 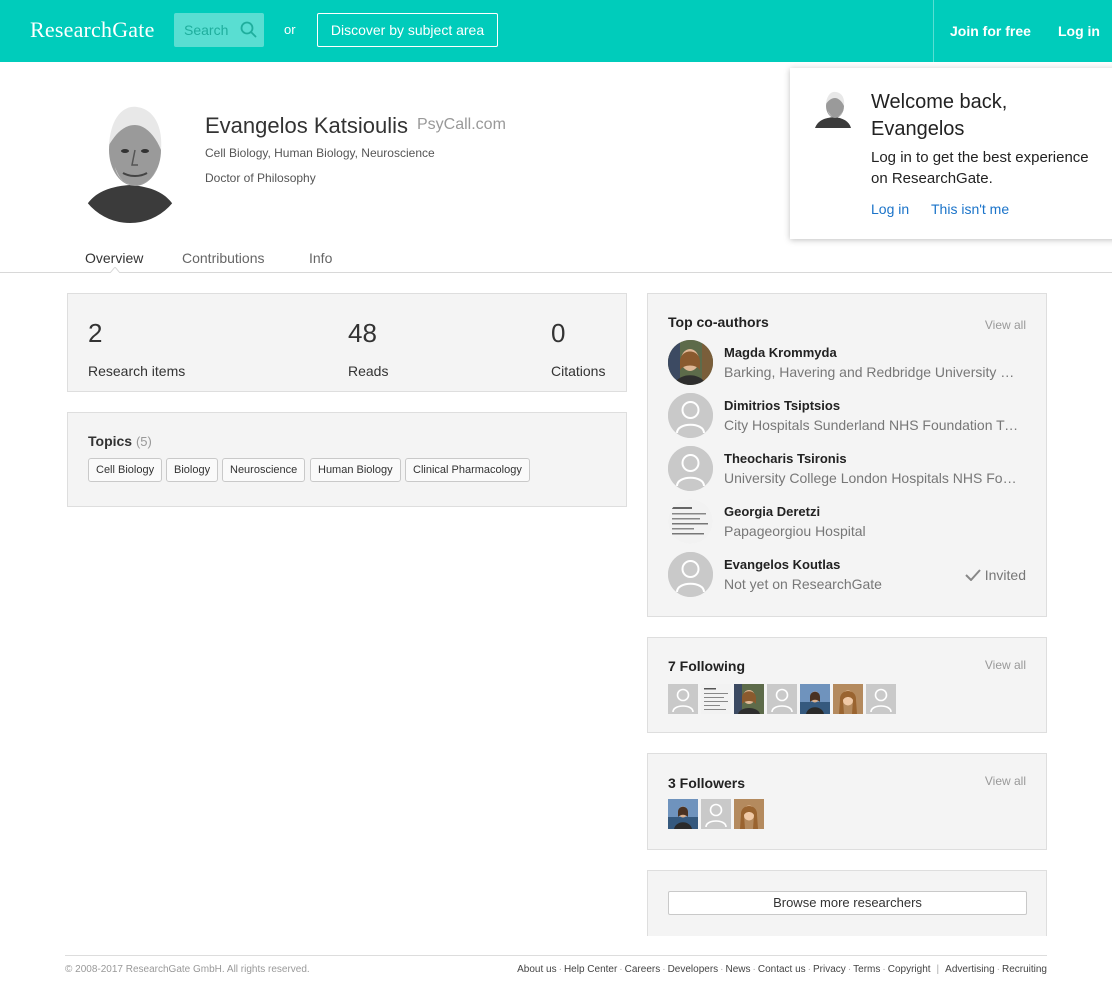 I want to click on footer-link-privacy: Privacy, so click(x=829, y=969).